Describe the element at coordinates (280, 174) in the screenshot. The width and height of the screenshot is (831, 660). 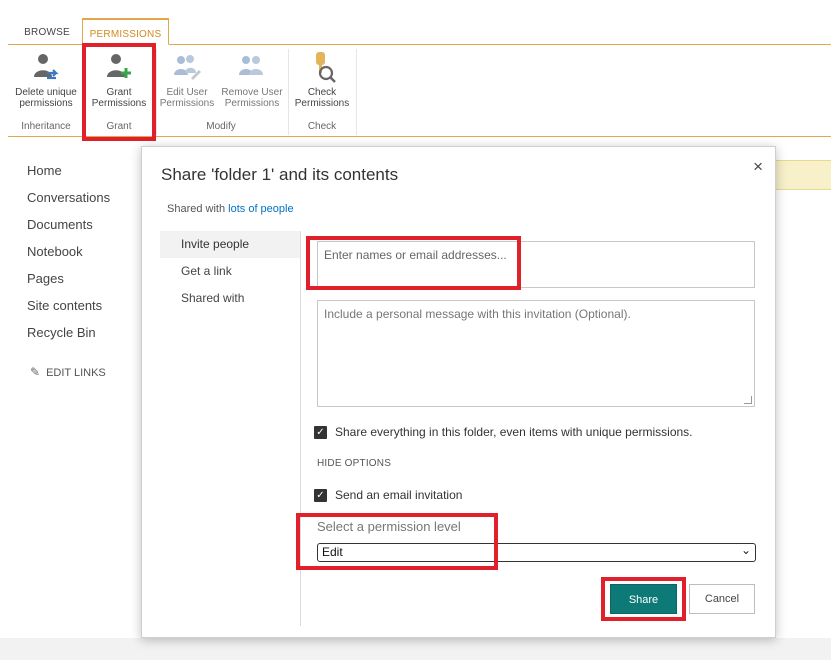
I see `dialog-title: Share 'folder 1' and its contents` at that location.